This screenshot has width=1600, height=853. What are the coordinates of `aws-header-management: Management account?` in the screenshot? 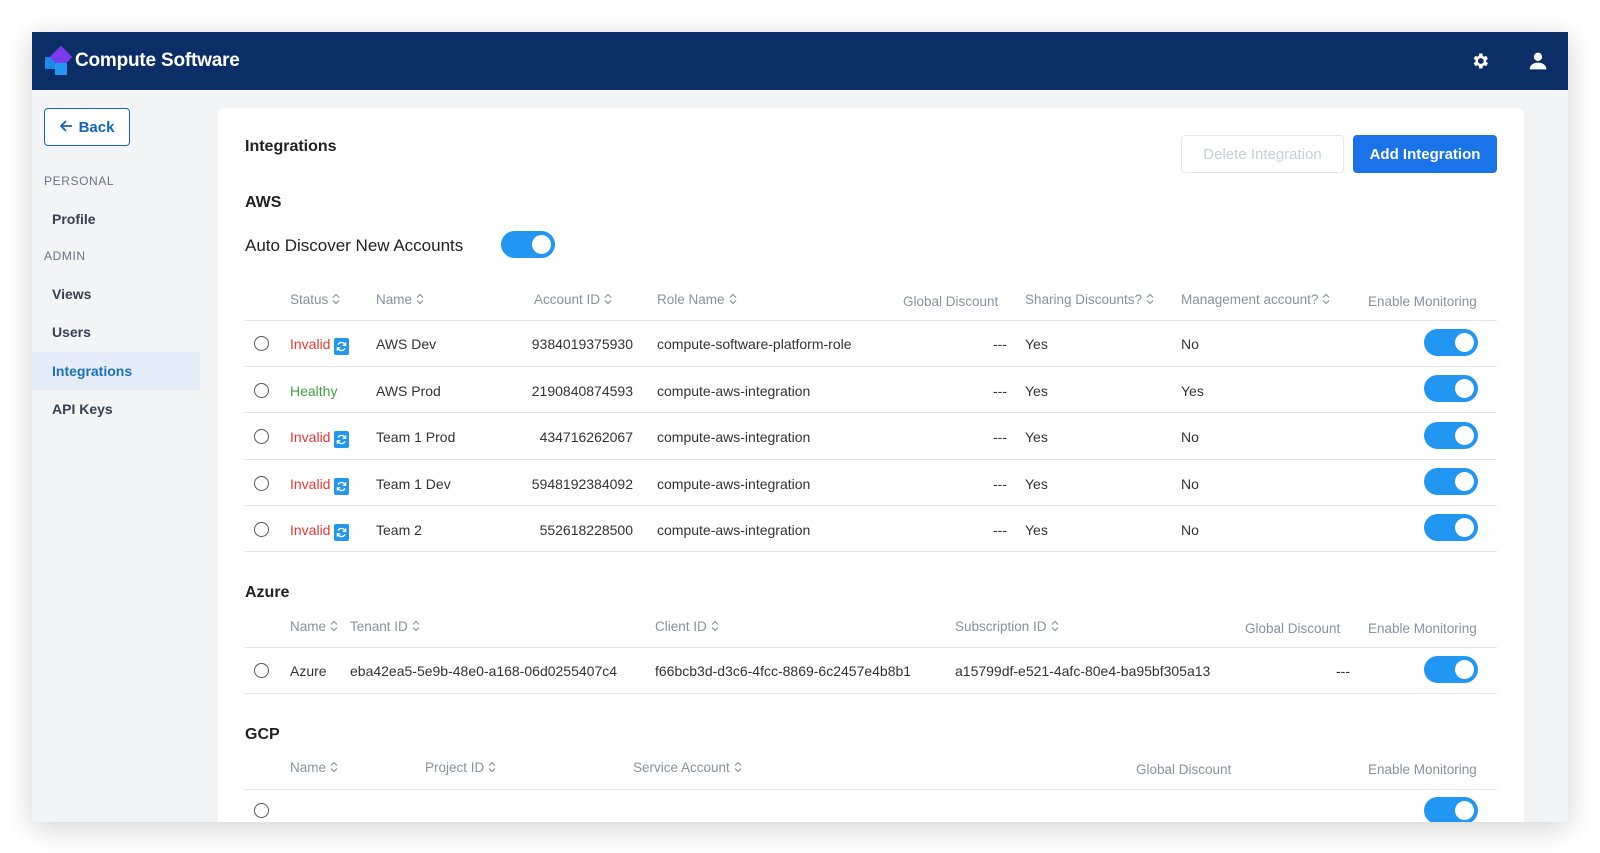 It's located at (1255, 300).